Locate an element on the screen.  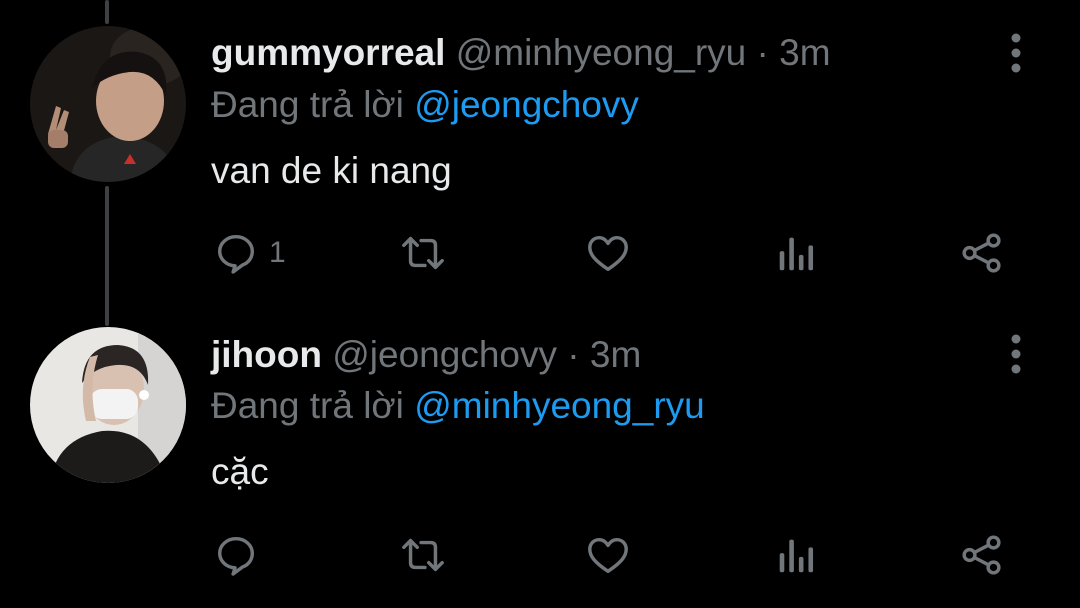
replying-to: Đang trả lời @minhyeong_ryu is located at coordinates (458, 406).